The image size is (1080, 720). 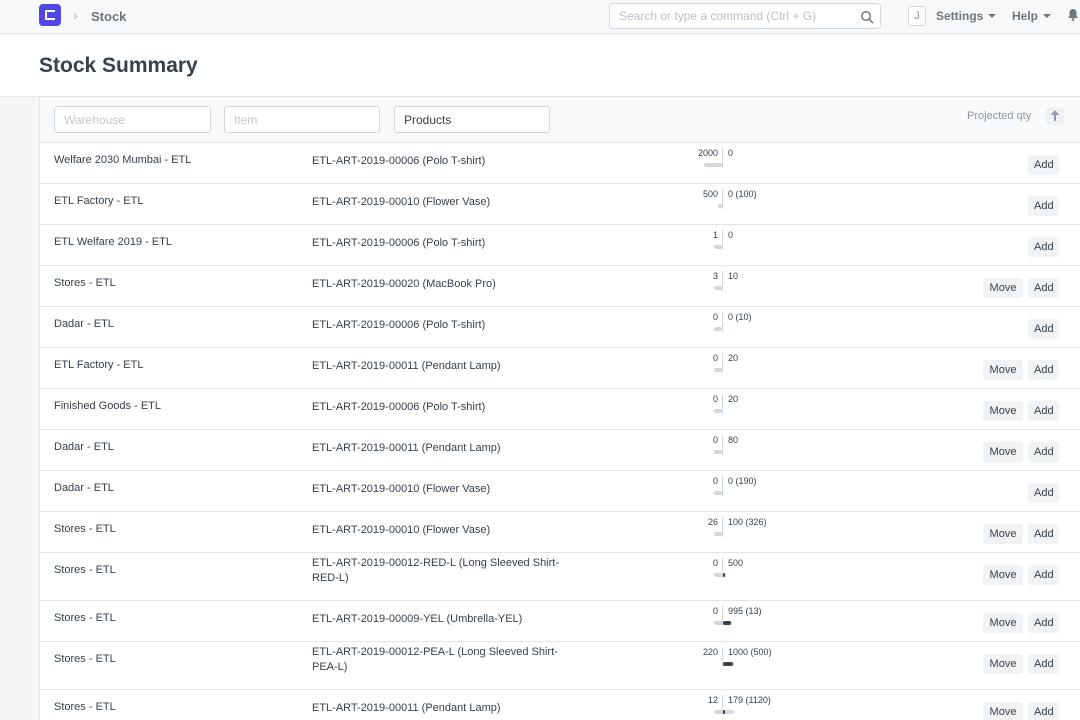 What do you see at coordinates (1025, 16) in the screenshot?
I see `help-label: Help` at bounding box center [1025, 16].